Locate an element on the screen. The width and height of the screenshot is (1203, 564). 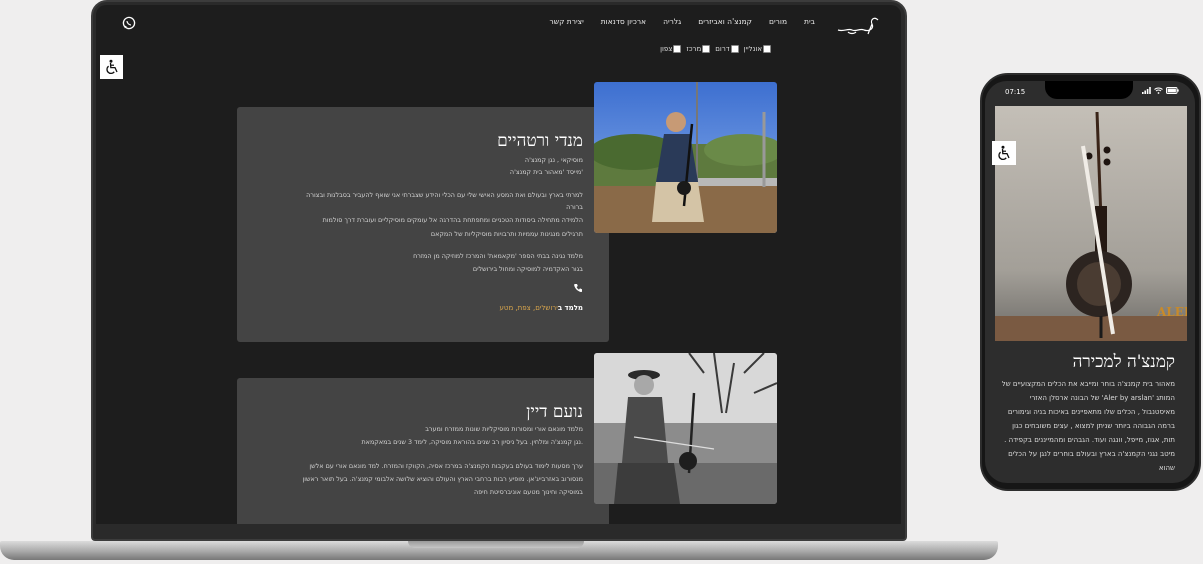
filter-south-checkbox is located at coordinates (734, 49).